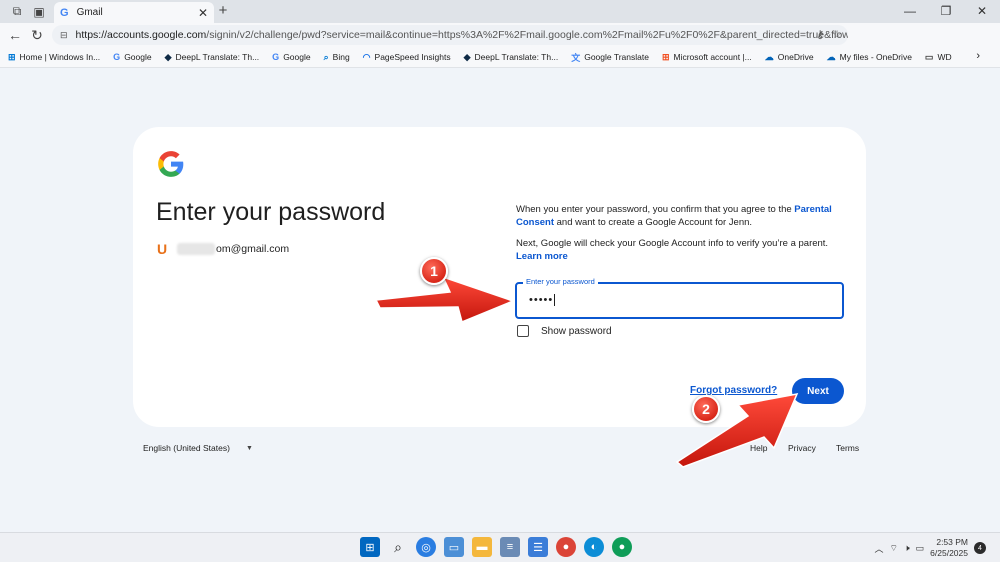  I want to click on taskbar-apps: ⊞ ⌕ ◎ ▭ ▬ ≡ ☰ ● ◐ ●, so click(496, 547).